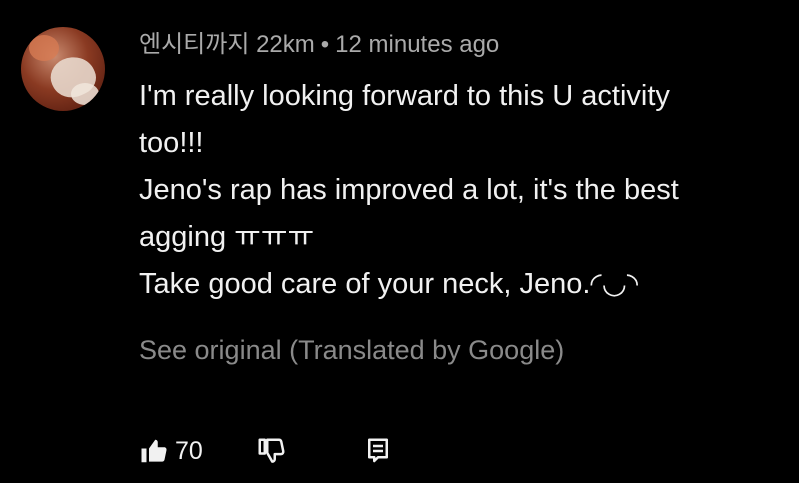  I want to click on thumbs-up-icon, so click(154, 451).